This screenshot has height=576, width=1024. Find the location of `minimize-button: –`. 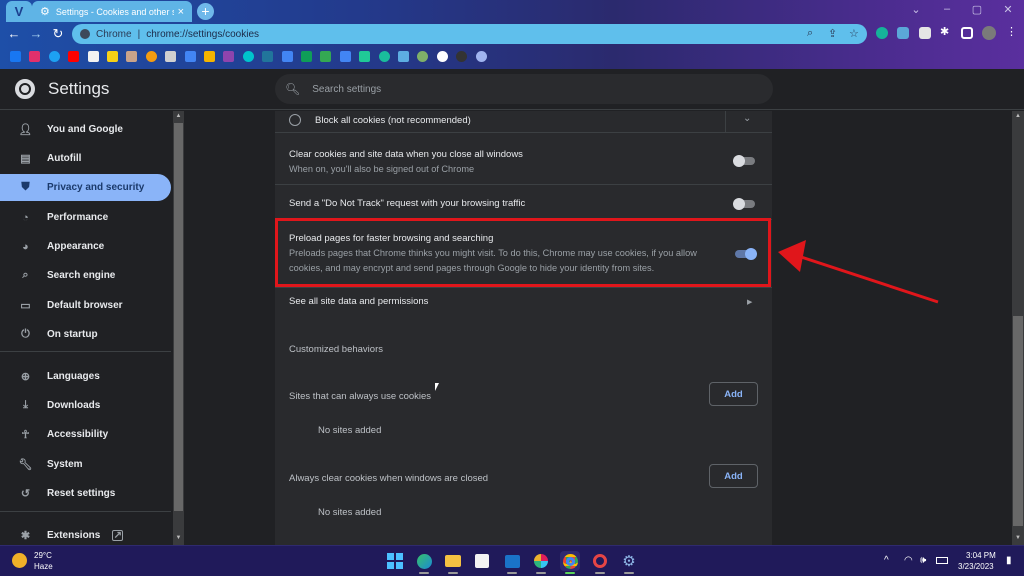

minimize-button: – is located at coordinates (947, 9).